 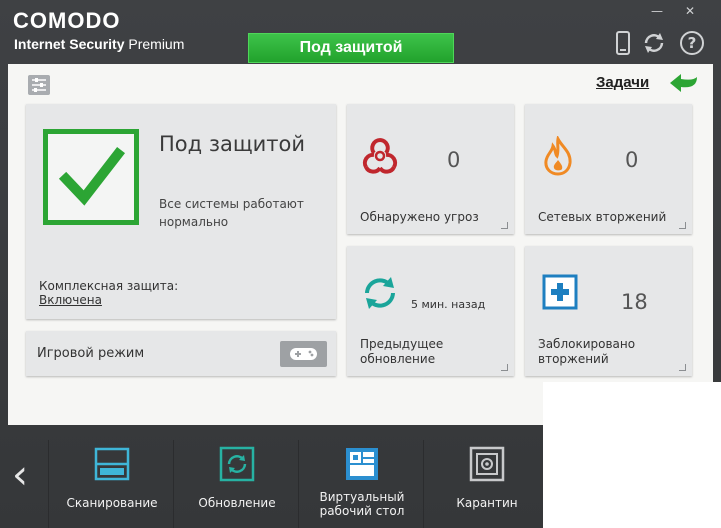 I want to click on dock-quarantine-label: Карантин, so click(x=487, y=503).